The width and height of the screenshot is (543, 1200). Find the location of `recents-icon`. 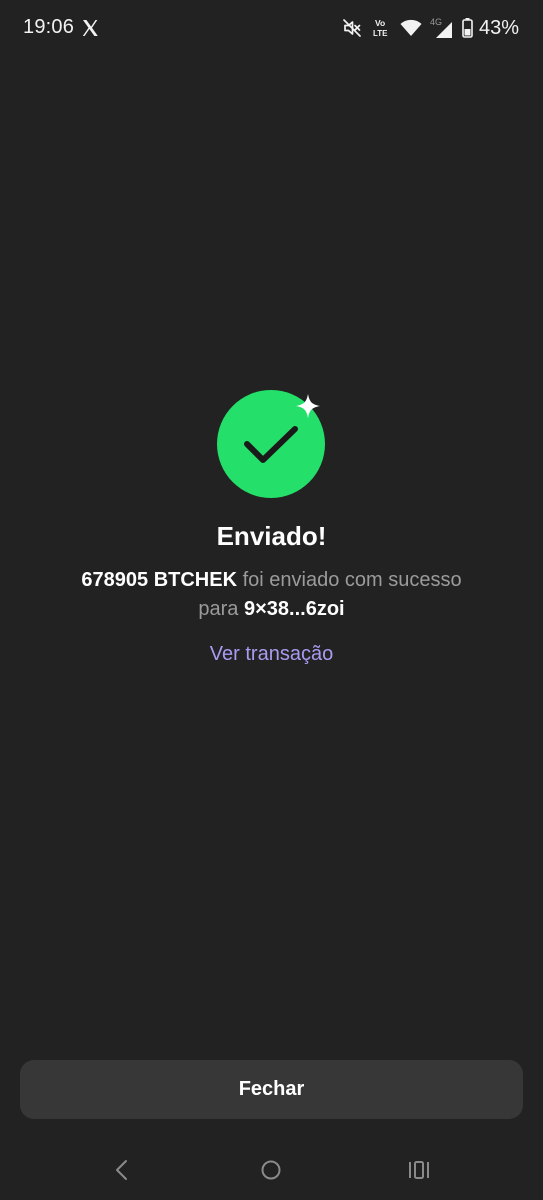

recents-icon is located at coordinates (420, 1170).